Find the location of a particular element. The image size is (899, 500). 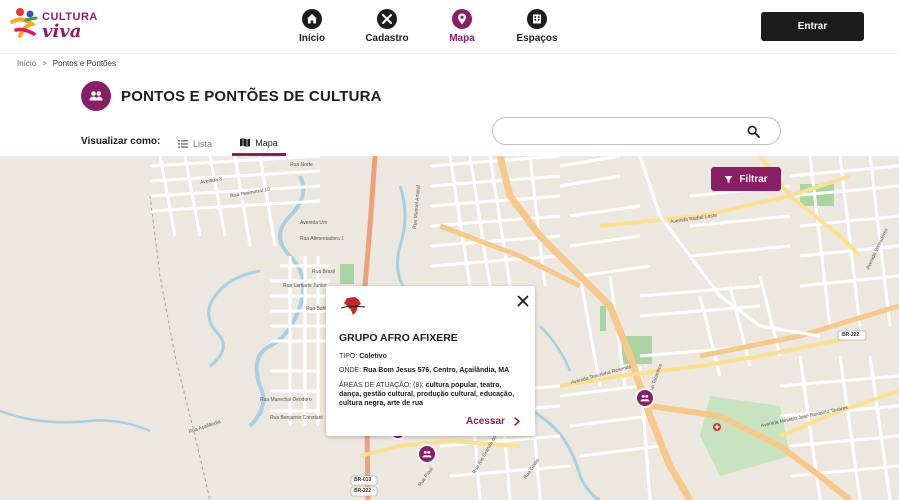

tab-mapa-label: Mapa is located at coordinates (266, 142).